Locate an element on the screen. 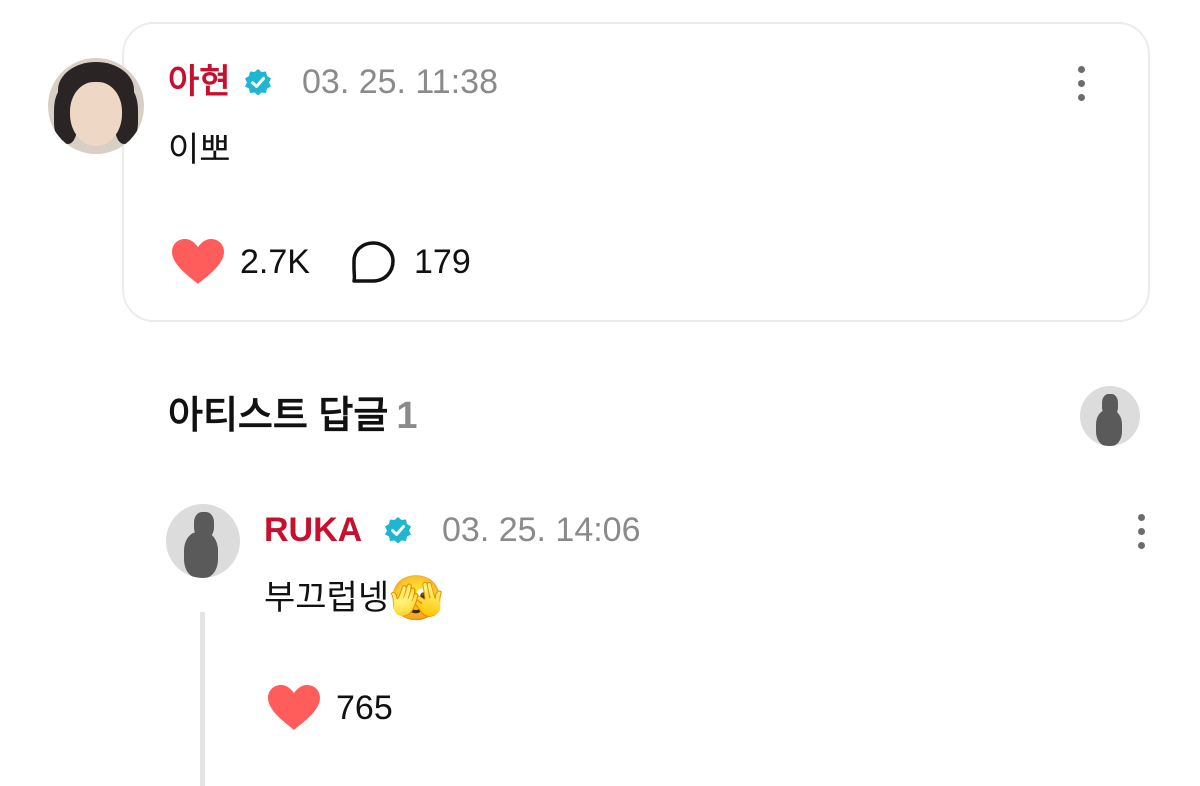  post-text: 이뽀 is located at coordinates (199, 150).